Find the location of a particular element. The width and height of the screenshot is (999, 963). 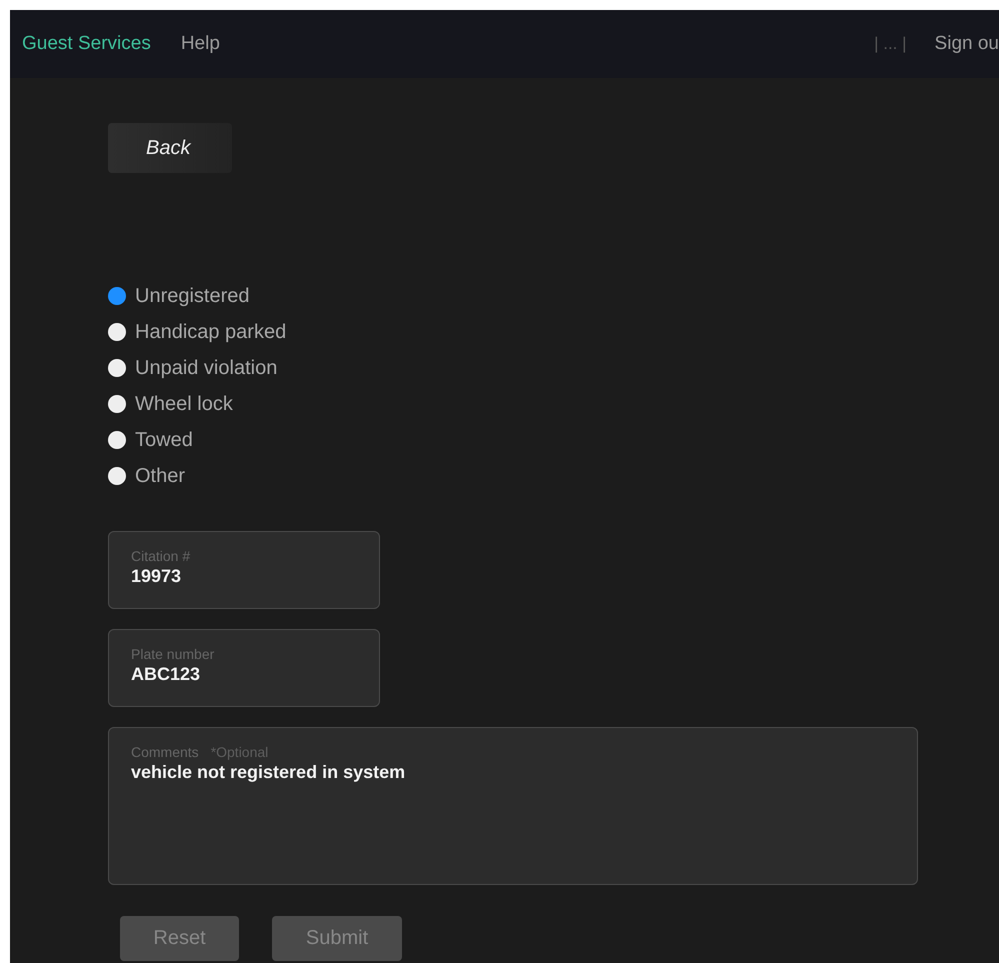

field-label: Comments is located at coordinates (165, 752).